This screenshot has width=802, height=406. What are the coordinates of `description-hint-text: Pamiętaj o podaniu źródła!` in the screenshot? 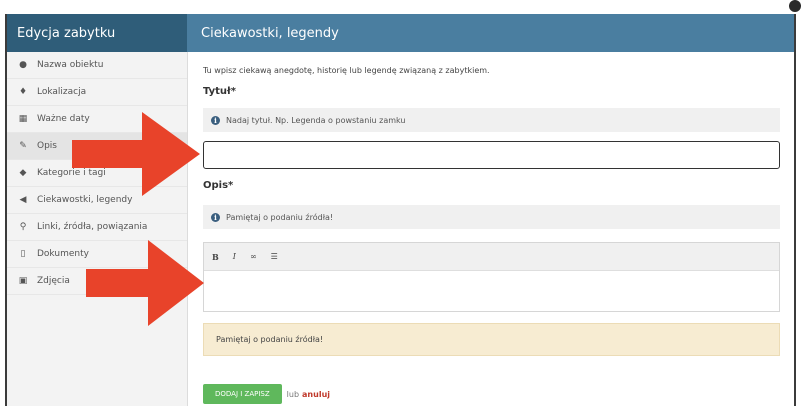 It's located at (280, 217).